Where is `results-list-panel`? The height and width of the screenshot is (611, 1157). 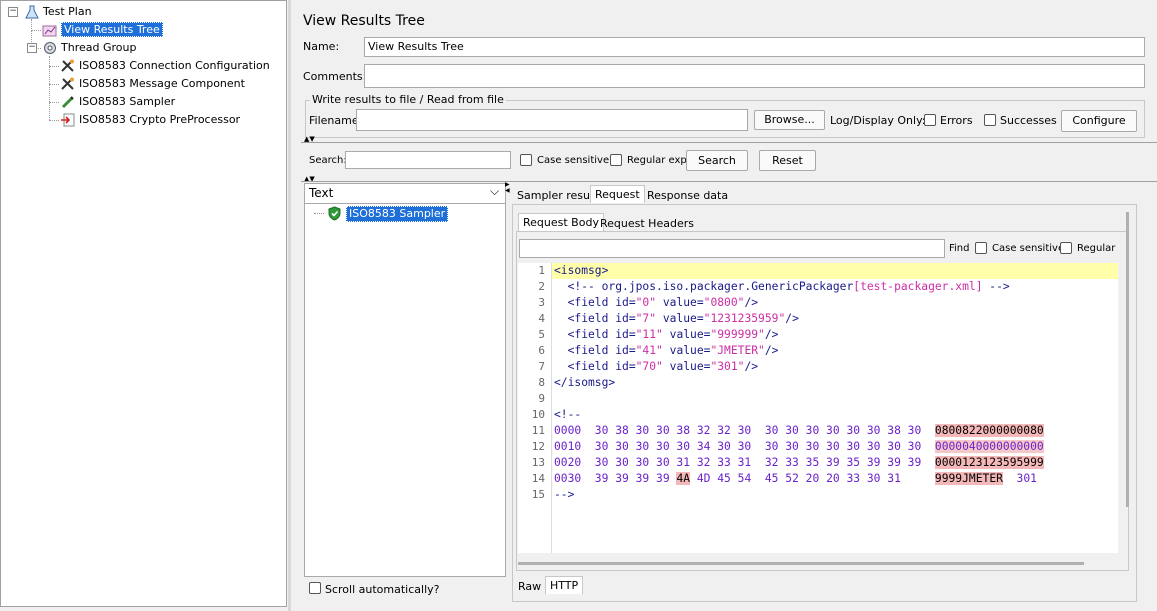 results-list-panel is located at coordinates (405, 380).